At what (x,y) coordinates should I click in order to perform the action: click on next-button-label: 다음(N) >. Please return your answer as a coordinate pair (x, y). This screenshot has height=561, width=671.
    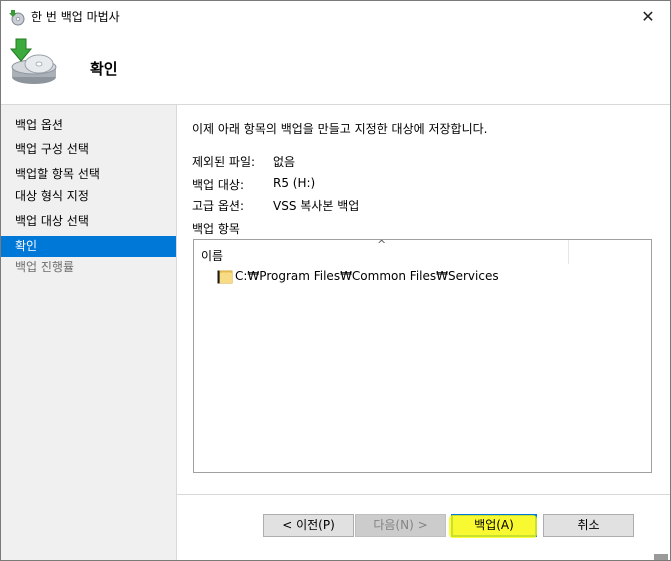
    Looking at the image, I should click on (400, 525).